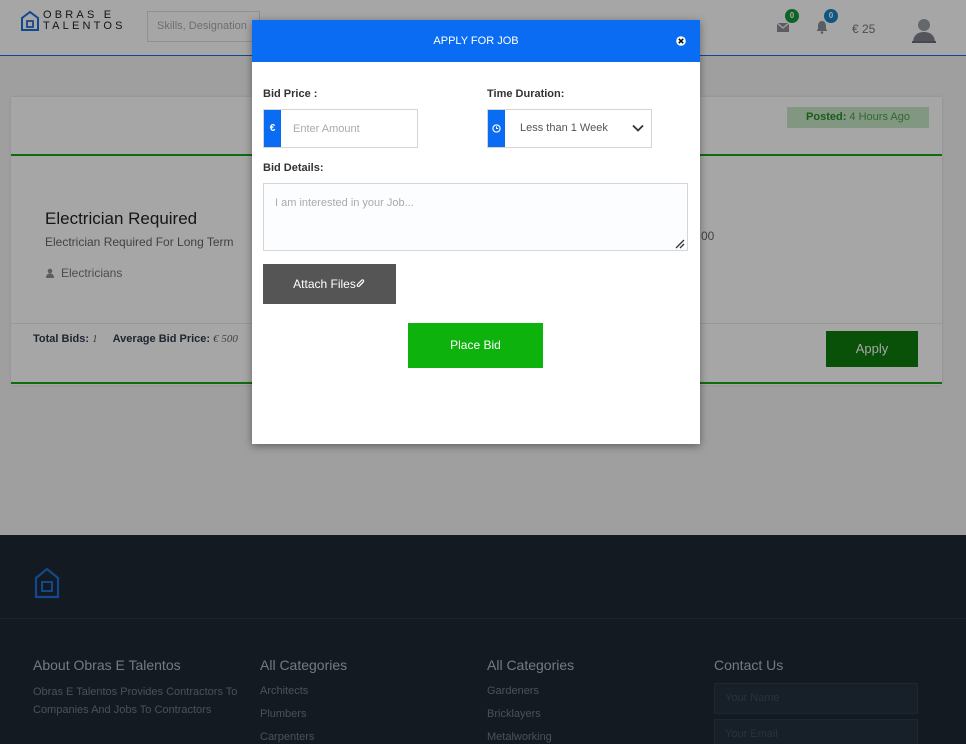 This screenshot has width=966, height=744. Describe the element at coordinates (496, 128) in the screenshot. I see `clock-icon` at that location.